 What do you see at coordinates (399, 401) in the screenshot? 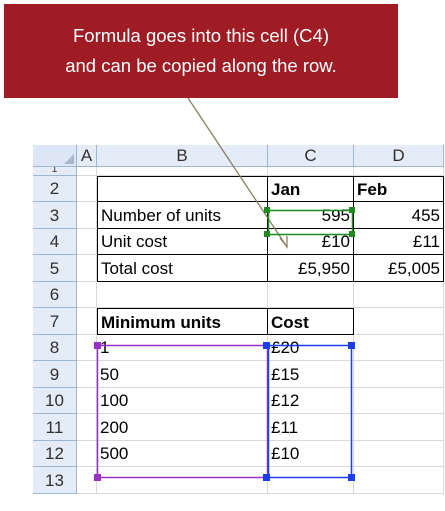
I see `cell-d10` at bounding box center [399, 401].